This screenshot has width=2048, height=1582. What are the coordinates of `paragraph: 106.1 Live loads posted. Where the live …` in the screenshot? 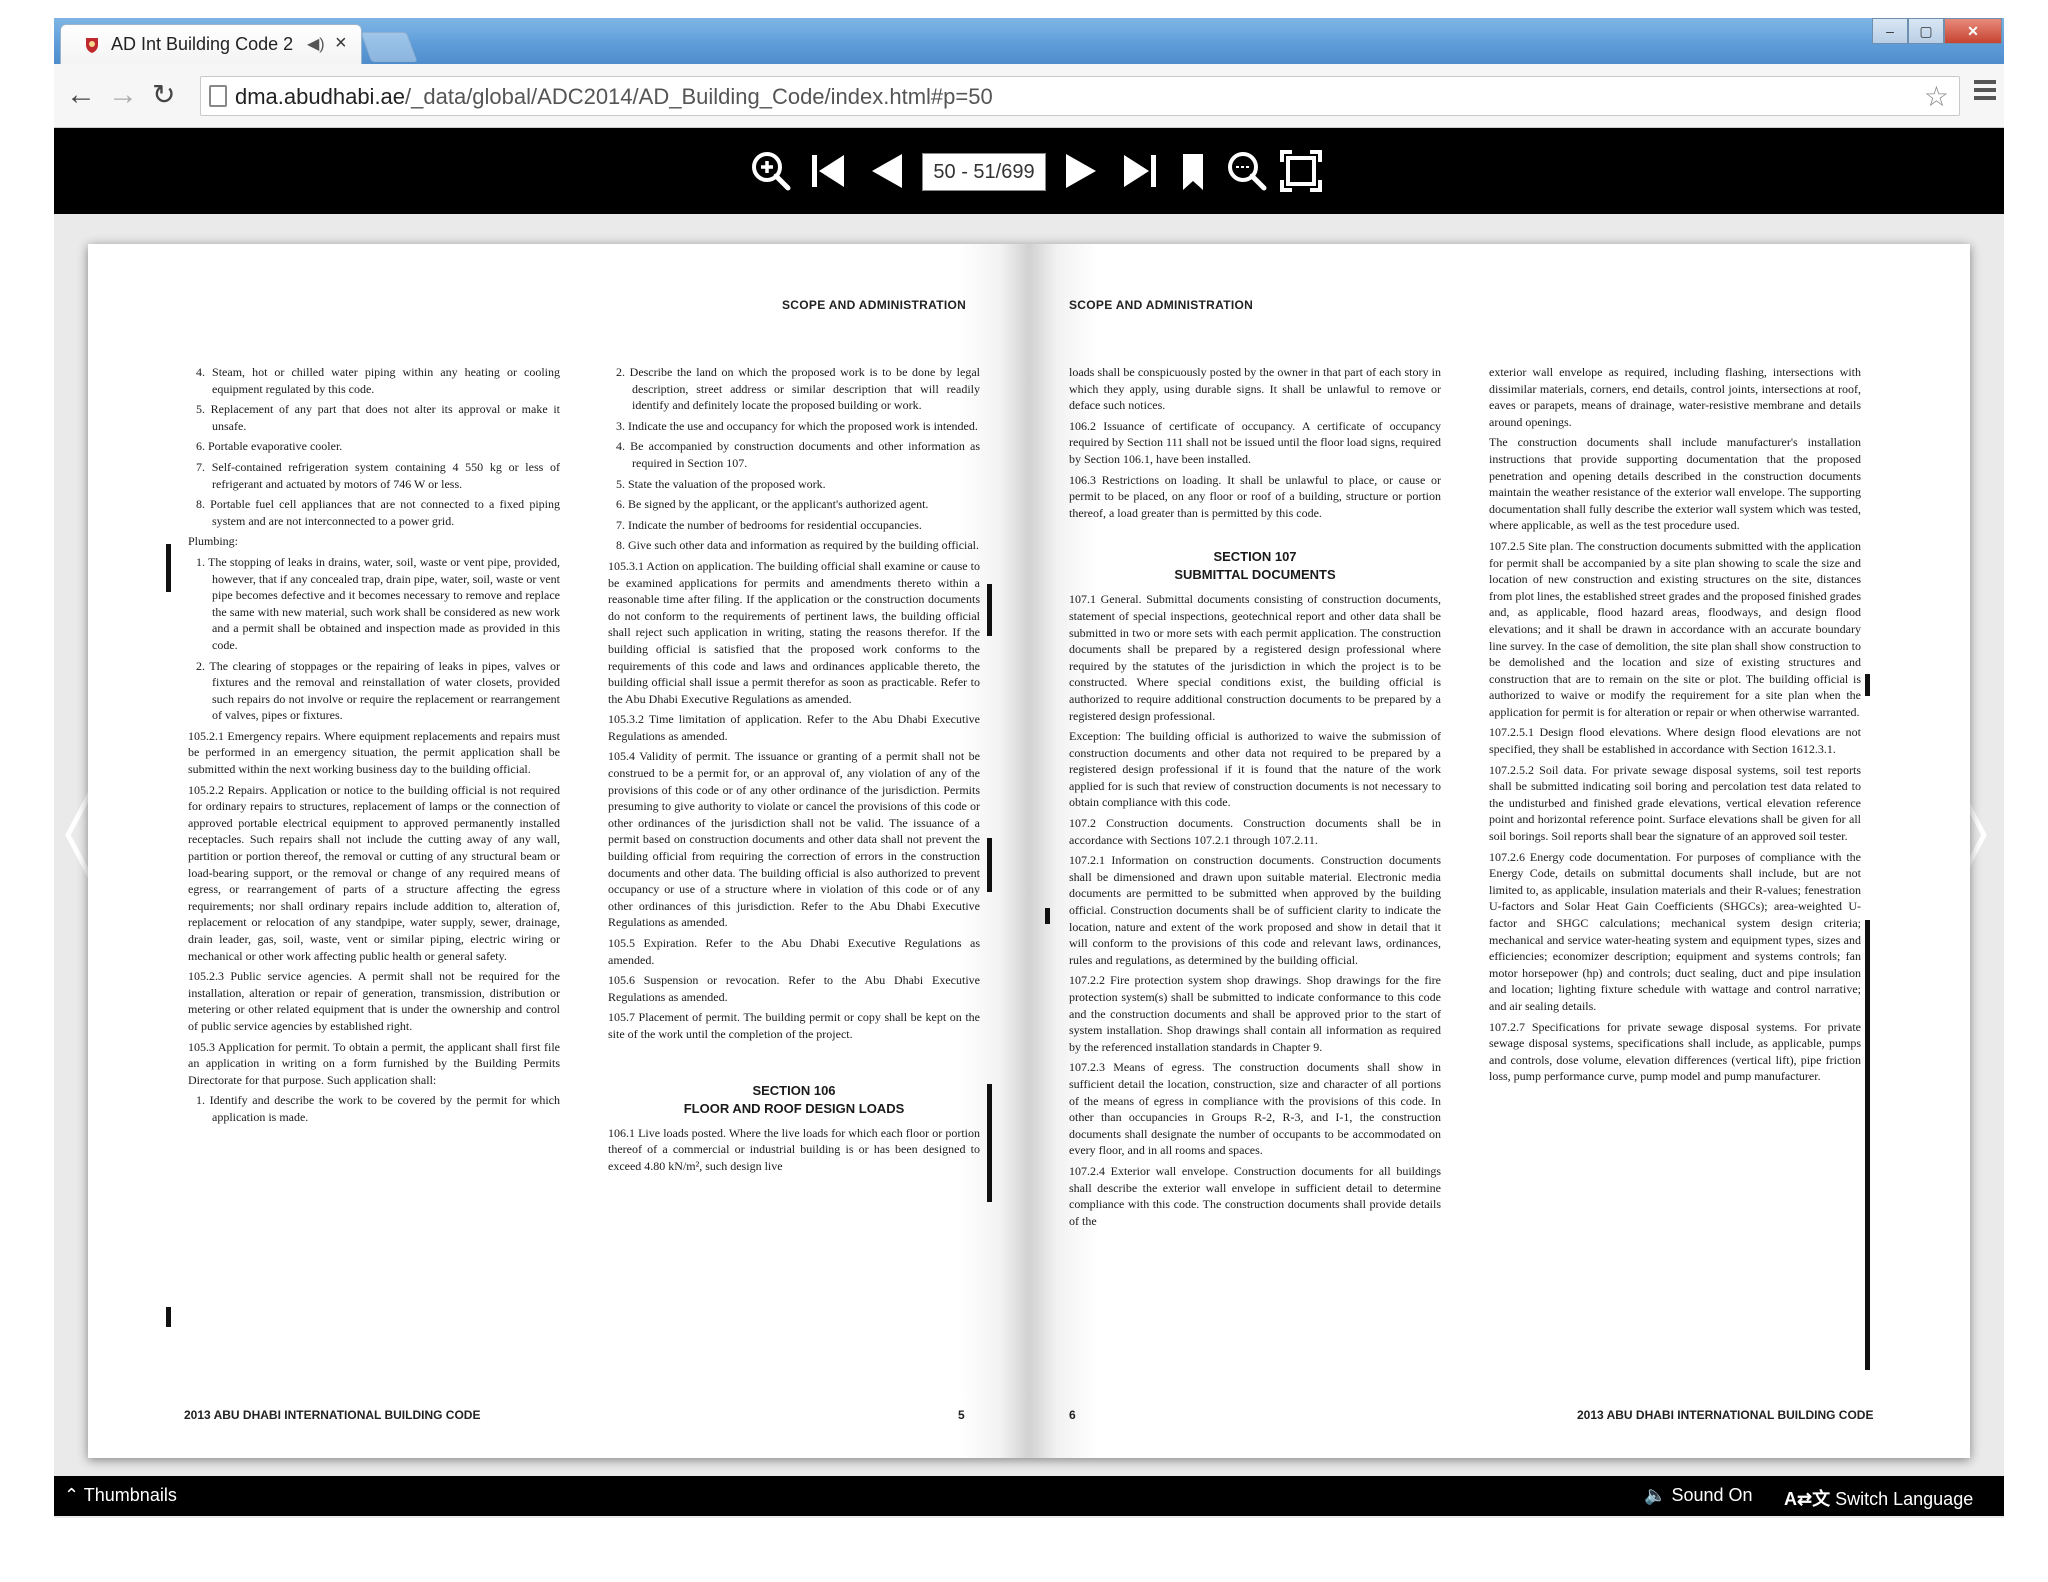 It's located at (794, 1149).